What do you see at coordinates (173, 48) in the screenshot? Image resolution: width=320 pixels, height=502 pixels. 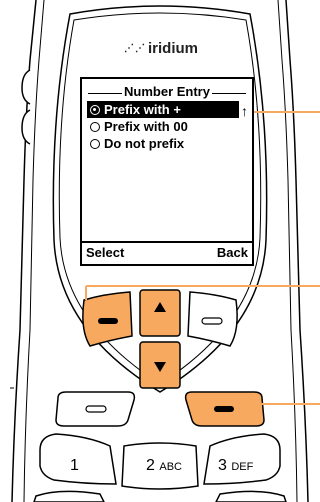 I see `brand-name: iridium` at bounding box center [173, 48].